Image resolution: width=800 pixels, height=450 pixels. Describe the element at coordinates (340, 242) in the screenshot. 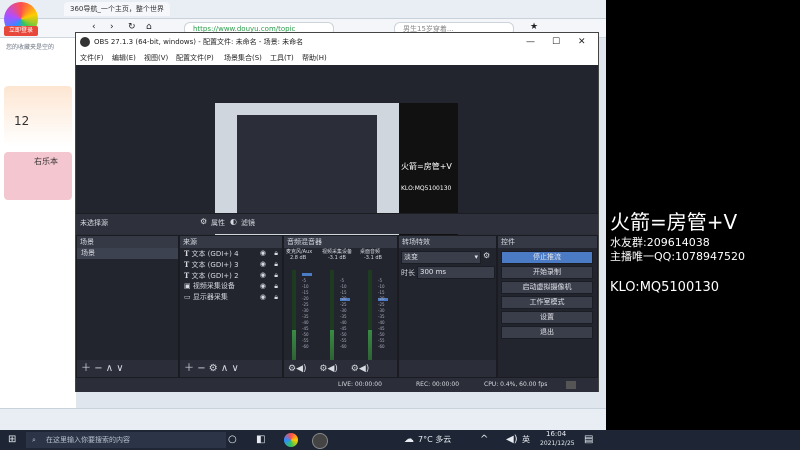

I see `mixer-dock-title: 音频混音器` at that location.